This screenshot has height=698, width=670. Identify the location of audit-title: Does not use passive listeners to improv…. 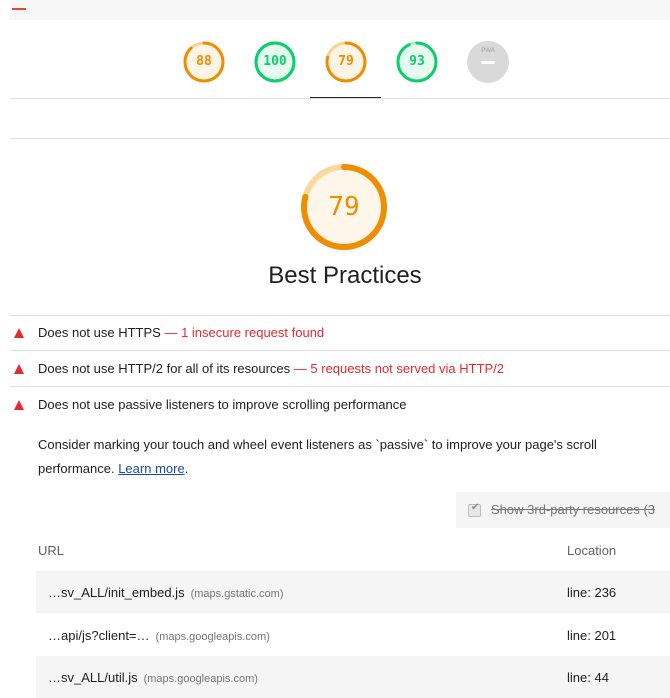
(222, 404).